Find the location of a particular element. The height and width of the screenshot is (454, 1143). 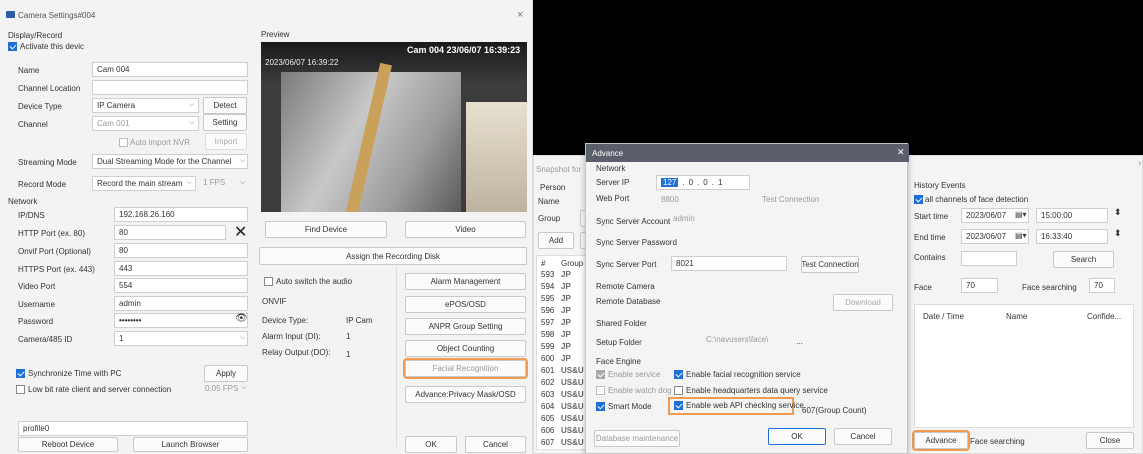

profile-field: profile0 is located at coordinates (133, 428).